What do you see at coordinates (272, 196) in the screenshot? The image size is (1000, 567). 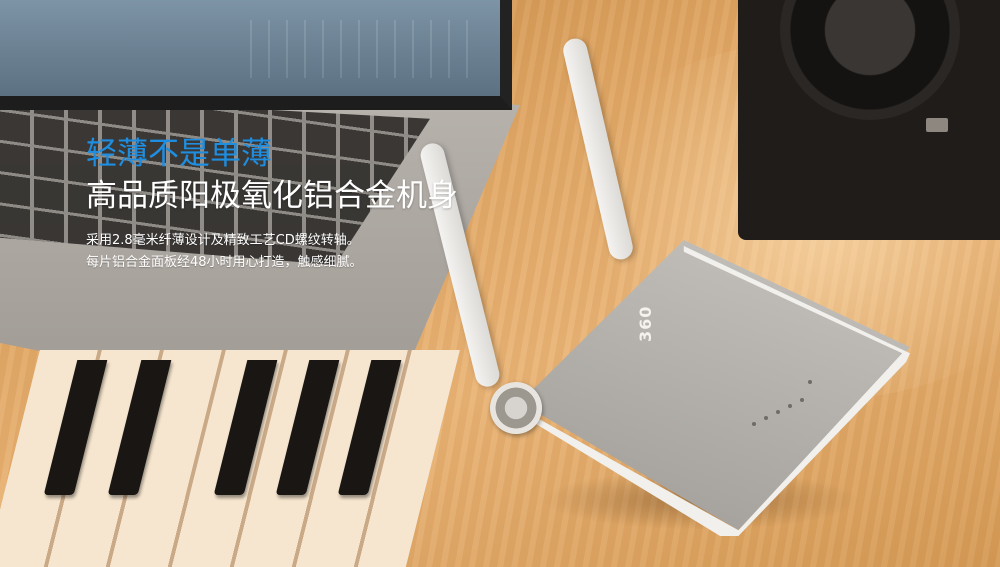 I see `headline-secondary: 高品质阳极氧化铝合金机身` at bounding box center [272, 196].